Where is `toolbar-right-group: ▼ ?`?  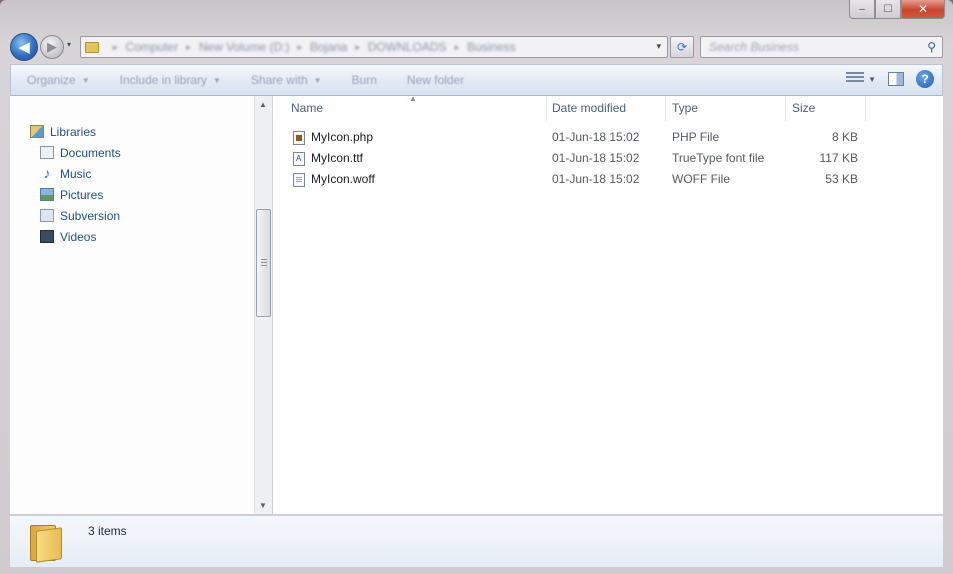
toolbar-right-group: ▼ ? is located at coordinates (890, 79).